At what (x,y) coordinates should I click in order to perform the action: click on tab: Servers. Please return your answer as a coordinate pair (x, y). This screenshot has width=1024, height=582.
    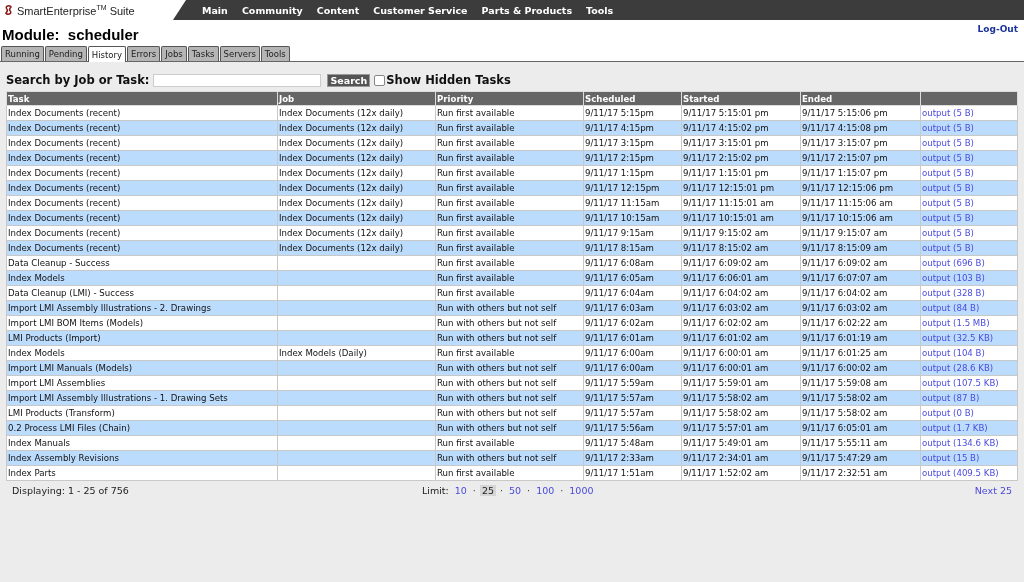
    Looking at the image, I should click on (239, 53).